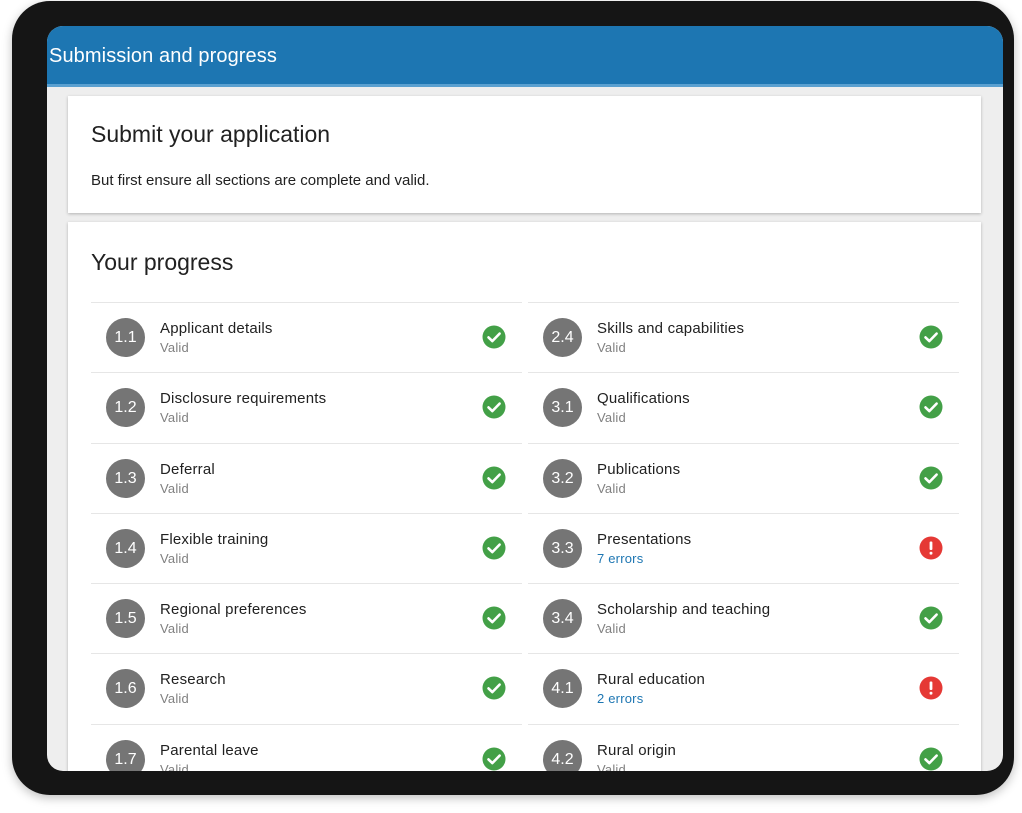 Image resolution: width=1022 pixels, height=813 pixels. What do you see at coordinates (643, 399) in the screenshot?
I see `section-label: Qualifications` at bounding box center [643, 399].